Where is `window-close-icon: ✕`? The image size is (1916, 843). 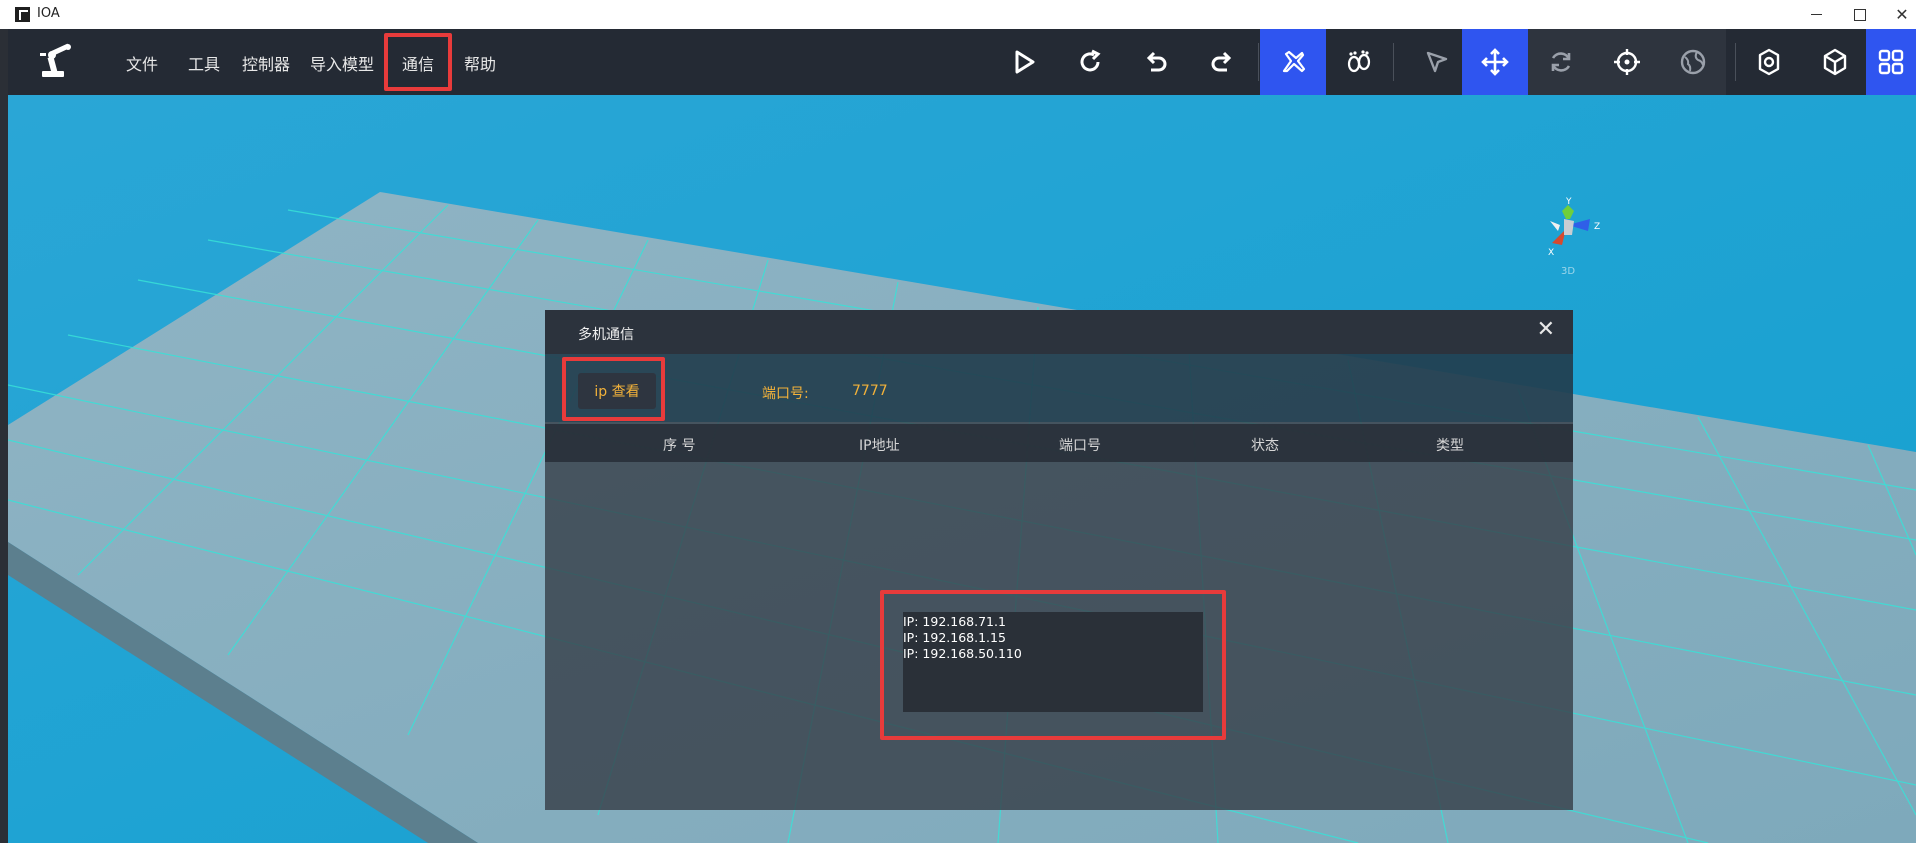
window-close-icon: ✕ is located at coordinates (1899, 14).